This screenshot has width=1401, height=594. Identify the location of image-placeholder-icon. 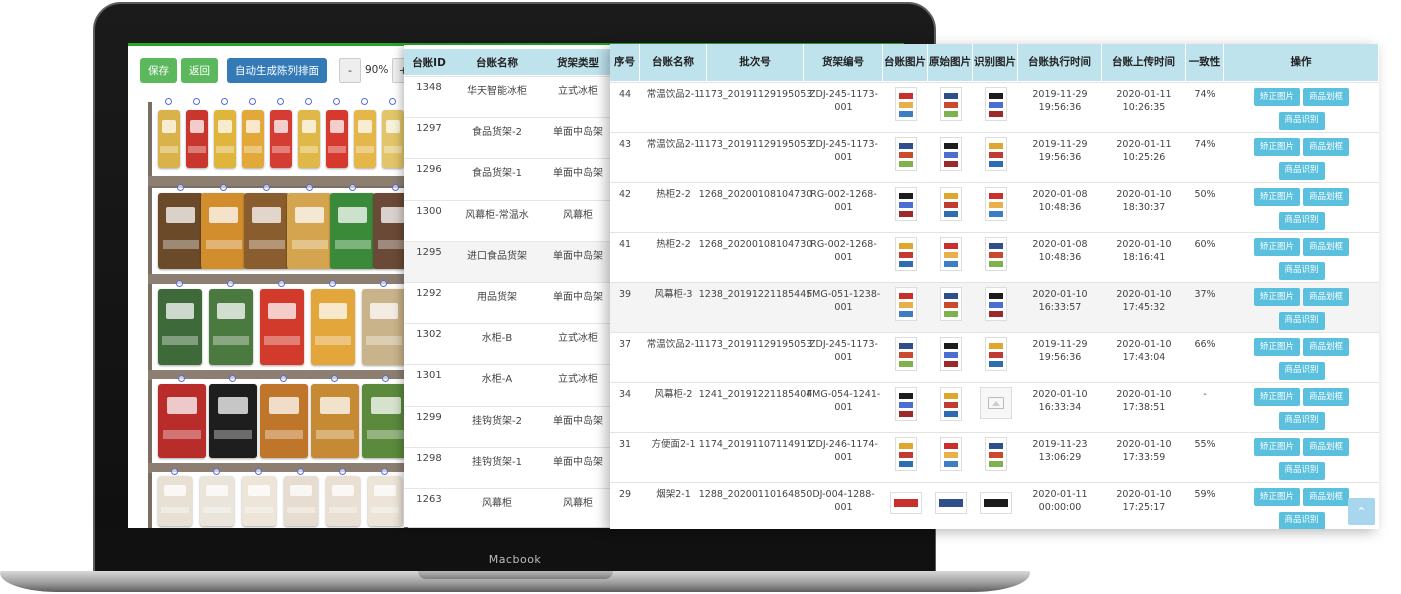
(995, 403).